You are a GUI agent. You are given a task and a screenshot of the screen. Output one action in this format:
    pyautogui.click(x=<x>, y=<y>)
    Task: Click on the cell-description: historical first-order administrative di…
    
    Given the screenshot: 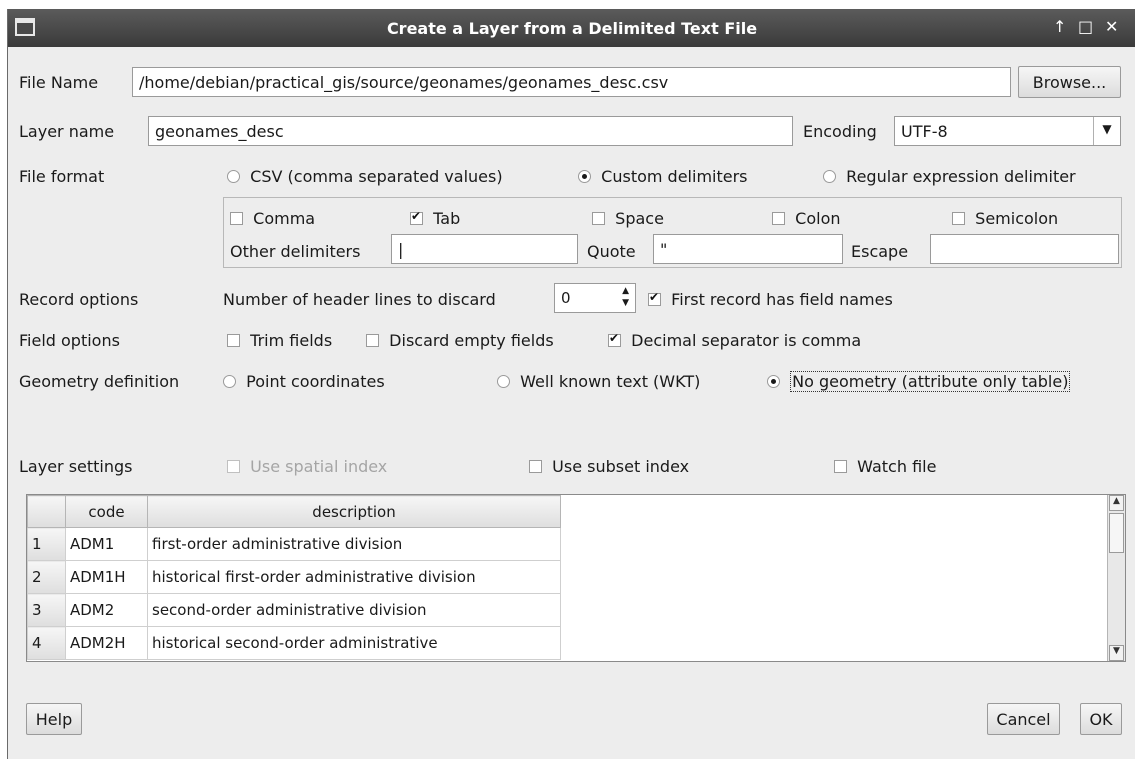 What is the action you would take?
    pyautogui.click(x=354, y=577)
    